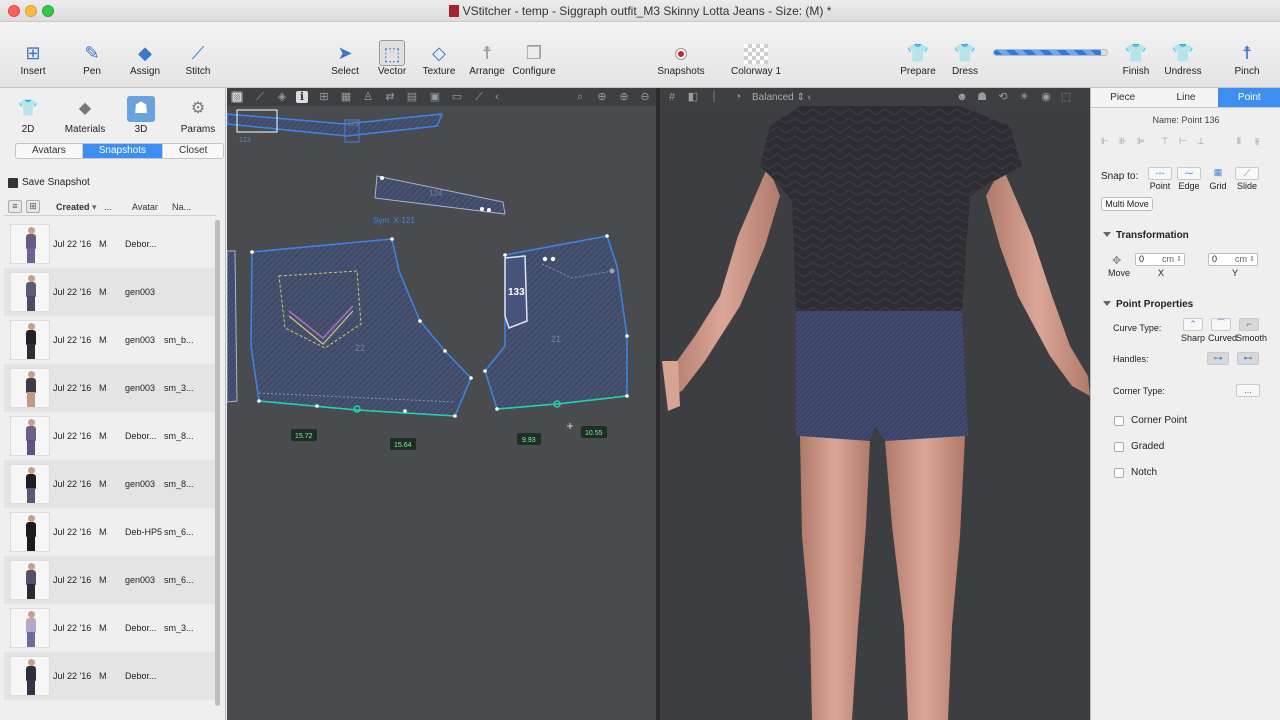 This screenshot has height=720, width=1280. What do you see at coordinates (1160, 259) in the screenshot?
I see `move-x-field: 0 cm ⇕` at bounding box center [1160, 259].